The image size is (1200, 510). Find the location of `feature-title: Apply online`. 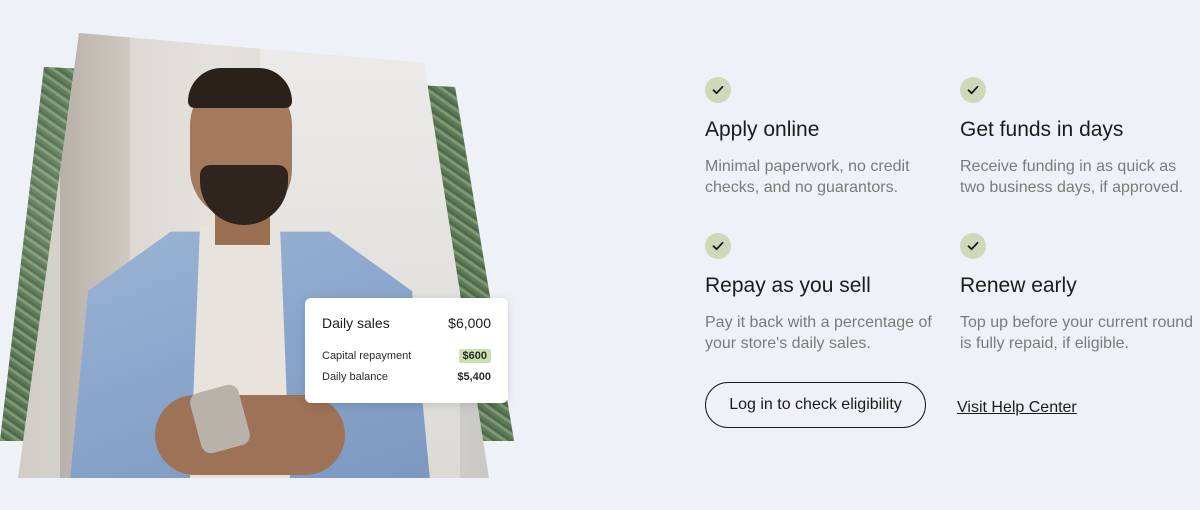

feature-title: Apply online is located at coordinates (762, 129).